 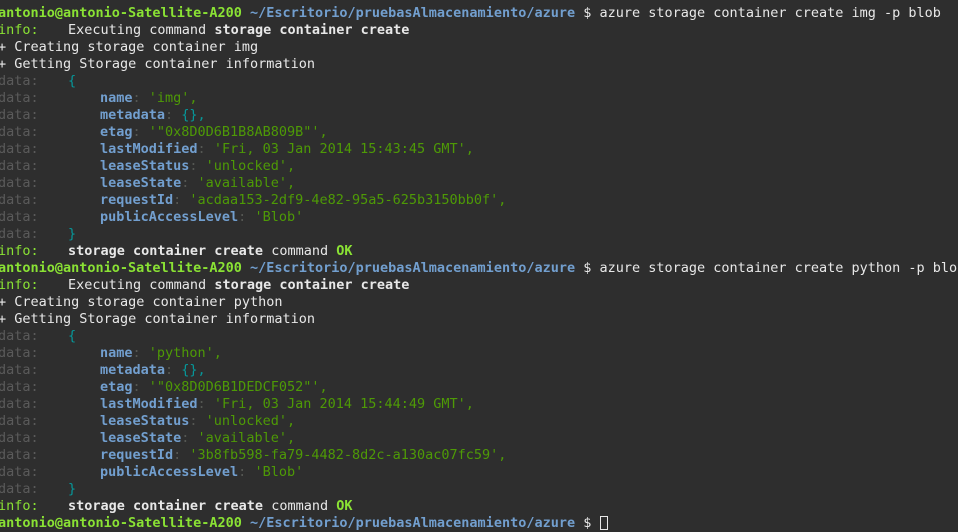 What do you see at coordinates (136, 47) in the screenshot?
I see `creating-text: Creating storage container img` at bounding box center [136, 47].